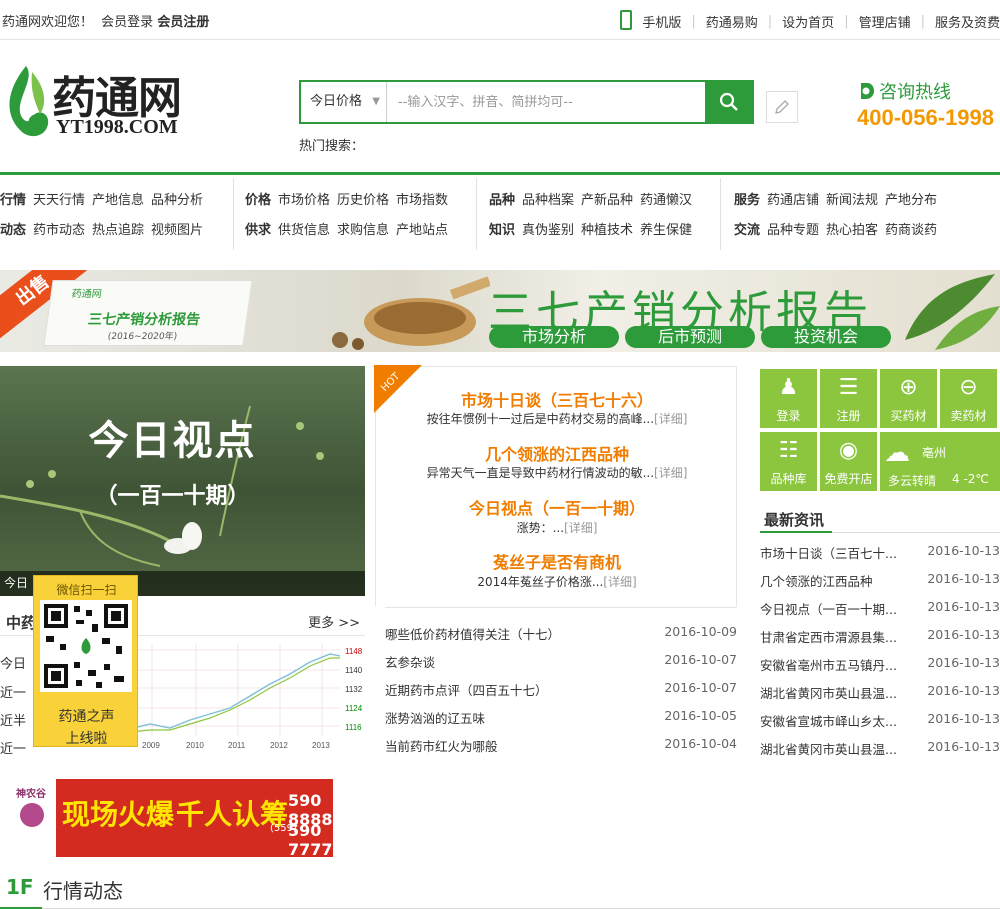  What do you see at coordinates (182, 481) in the screenshot?
I see `viewpoint-feature-image: 今日视点 （一百一十期） 今日` at bounding box center [182, 481].